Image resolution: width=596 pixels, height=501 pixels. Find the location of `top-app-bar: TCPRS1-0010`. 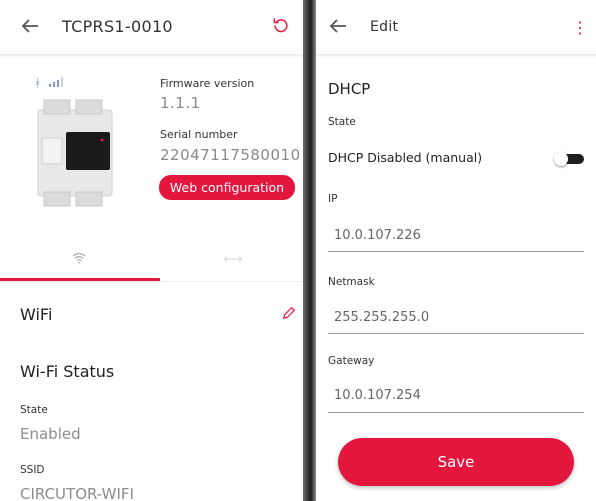

top-app-bar: TCPRS1-0010 is located at coordinates (151, 27).